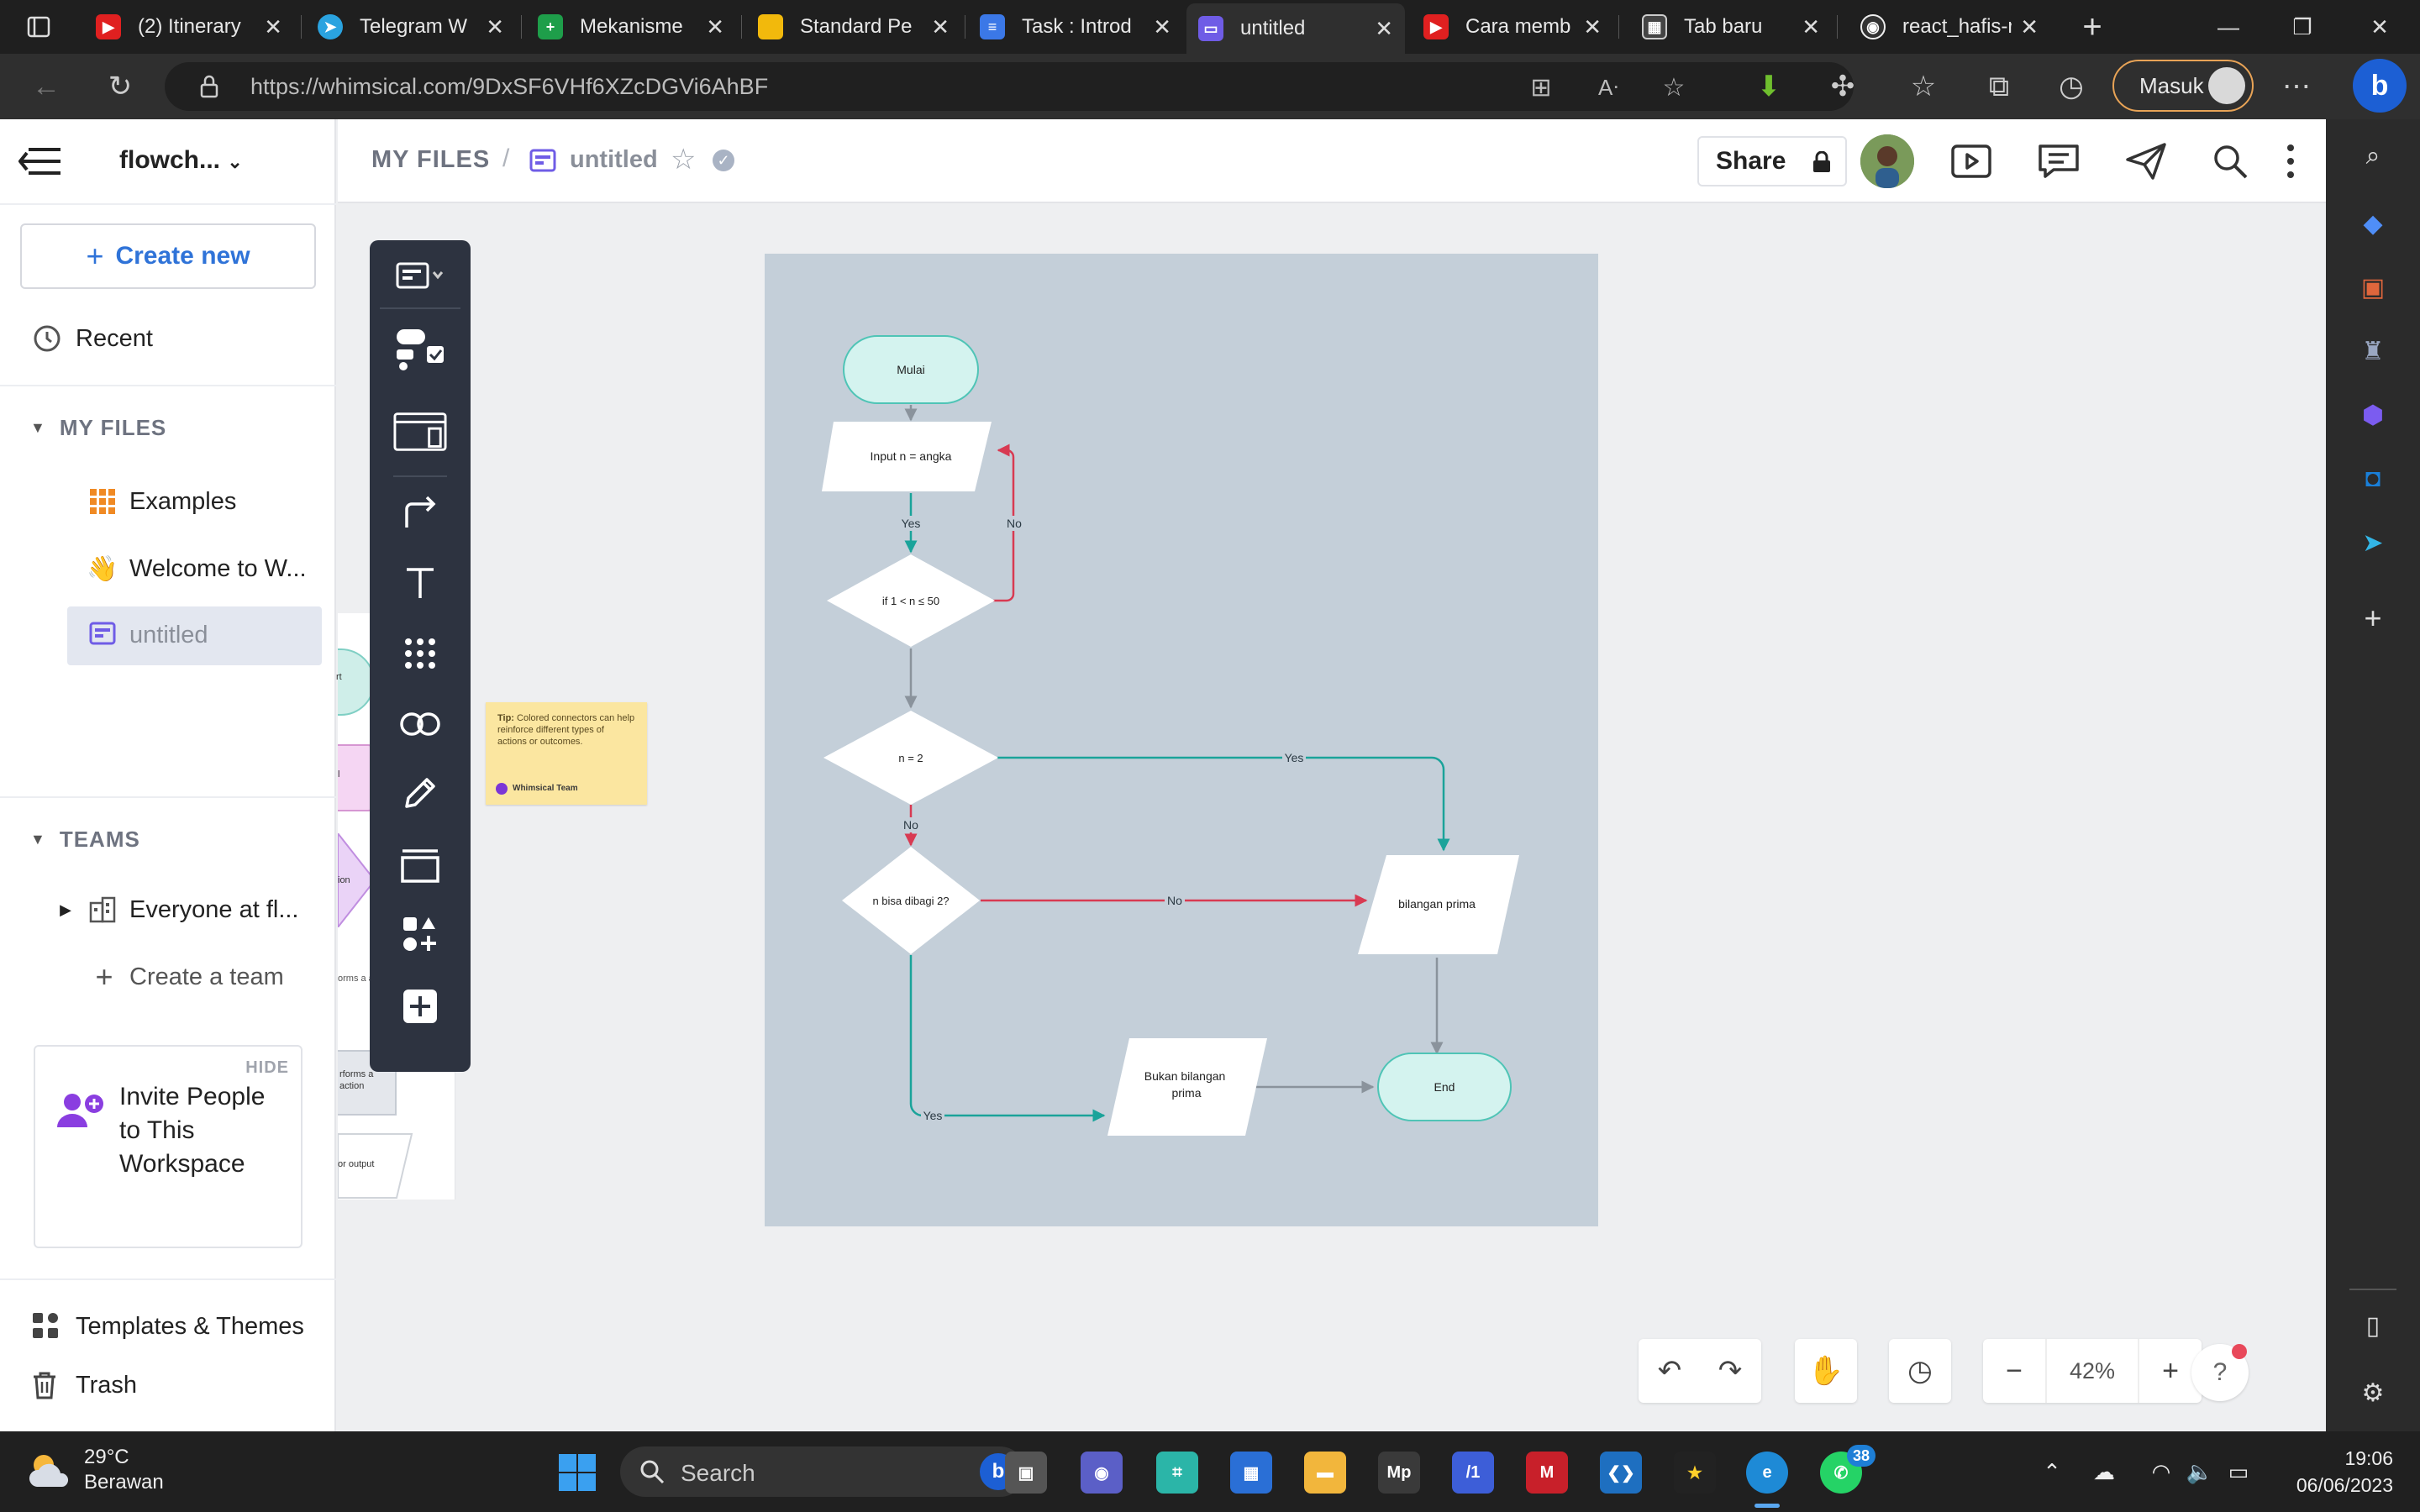  I want to click on edge-cond2-yes-to-prime, so click(1224, 804).